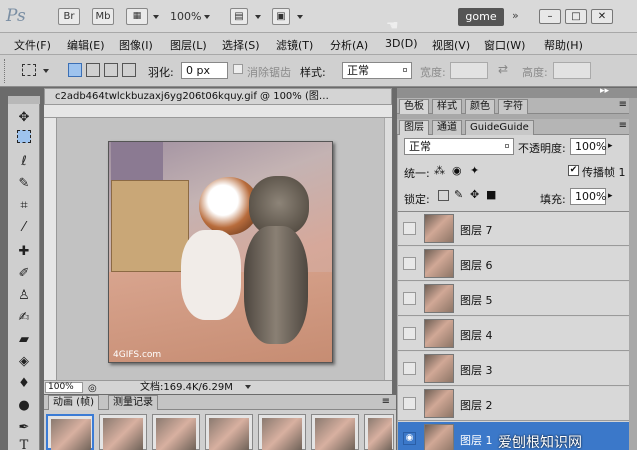 The width and height of the screenshot is (637, 450). What do you see at coordinates (491, 194) in the screenshot?
I see `lock-all-icon: ■` at bounding box center [491, 194].